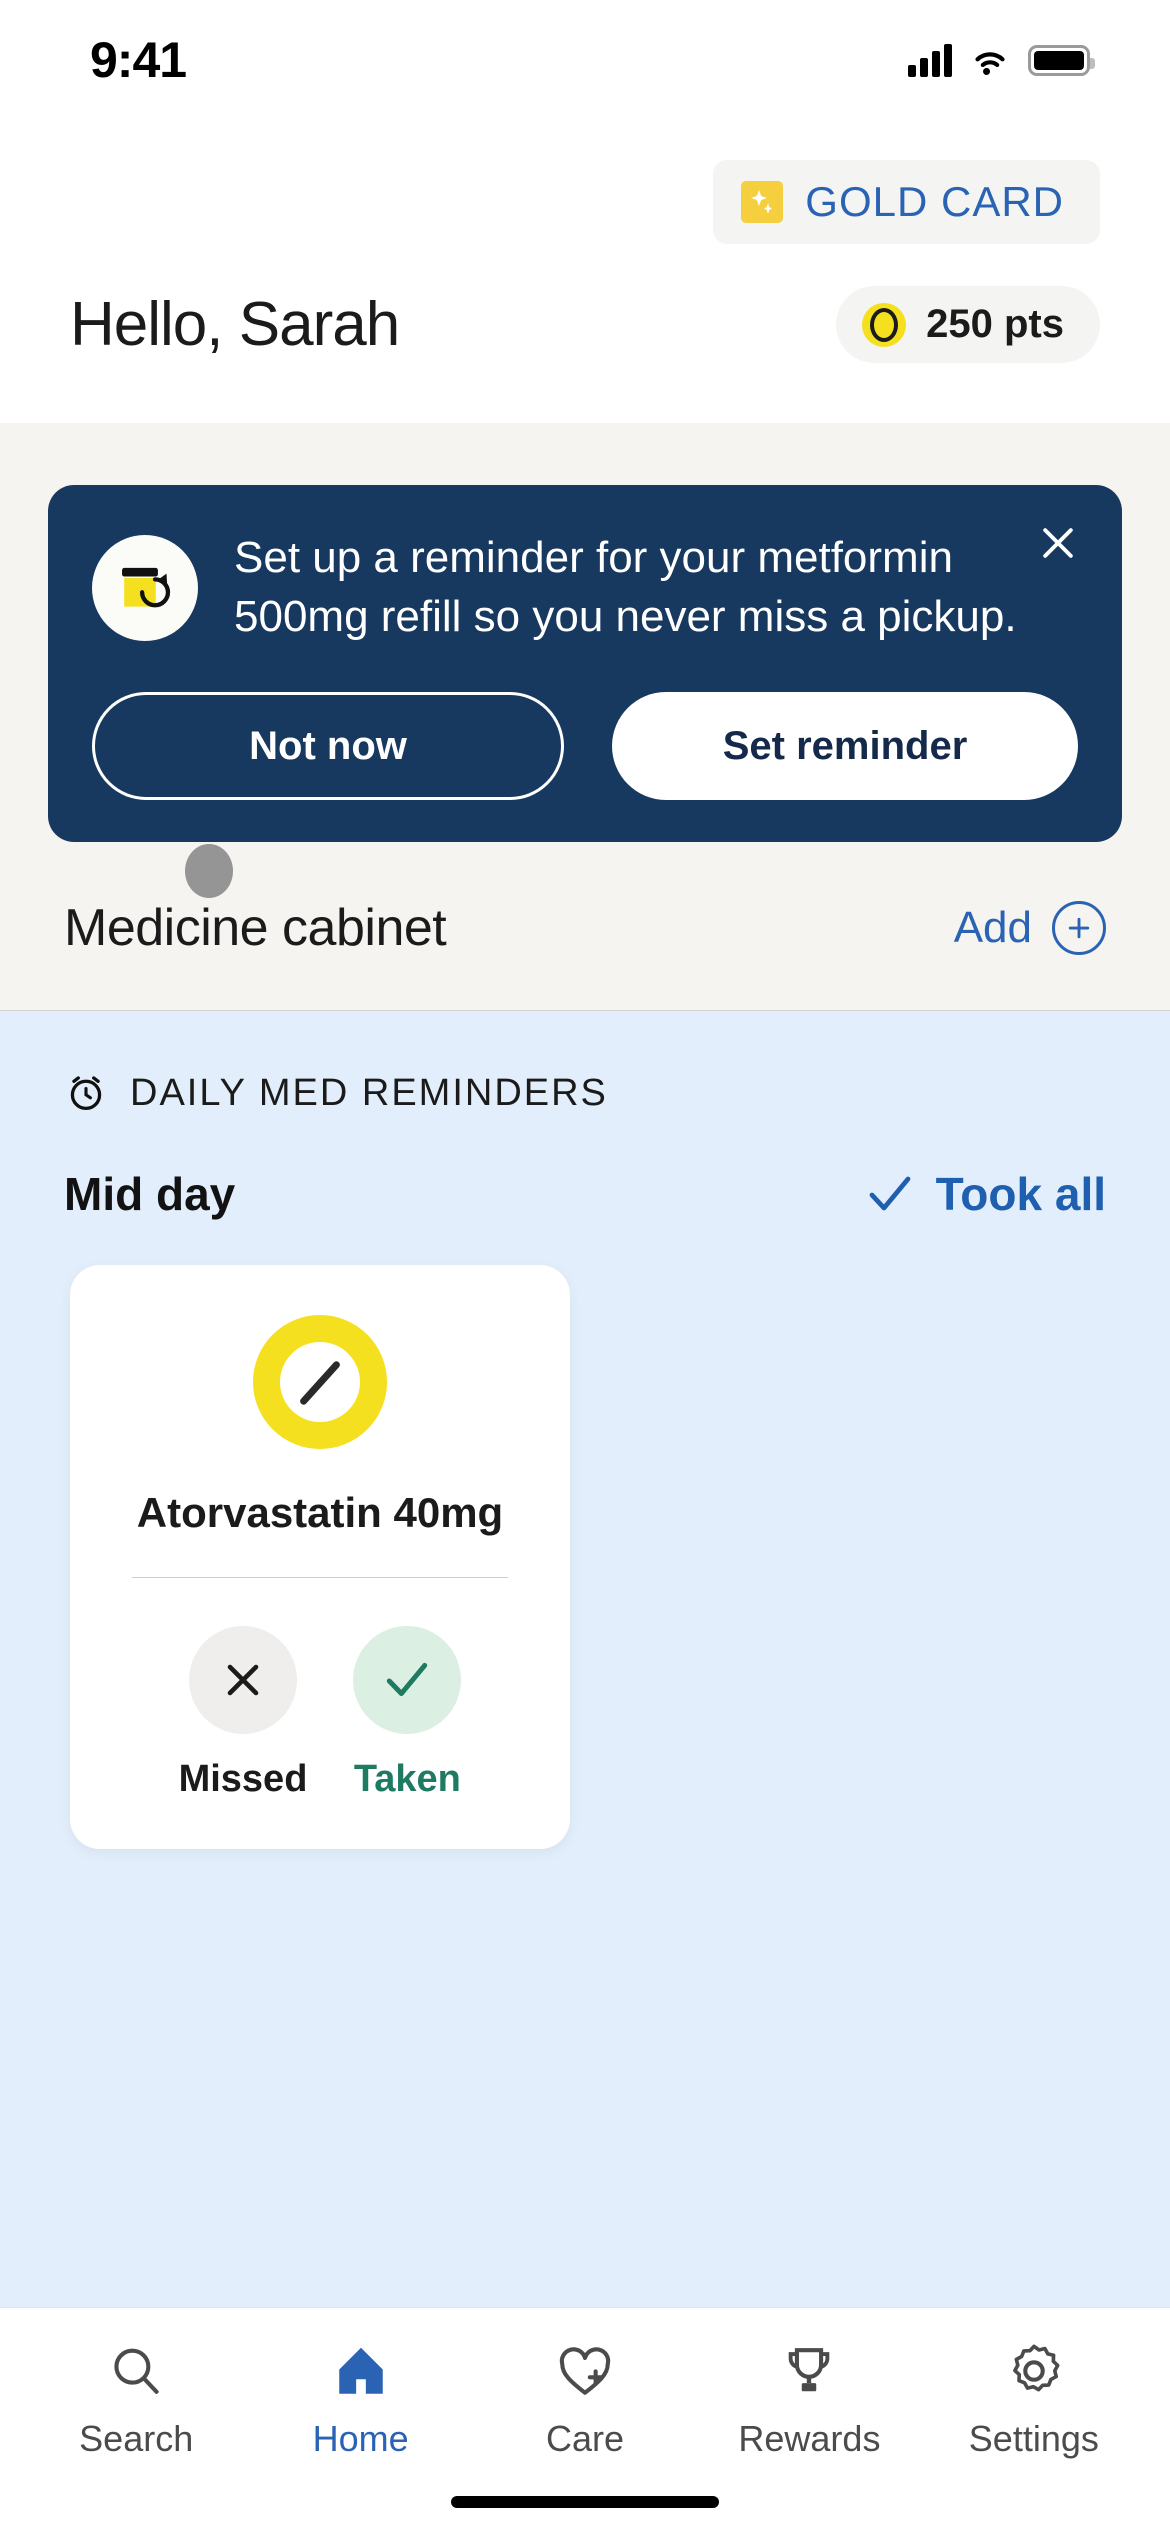  What do you see at coordinates (145, 587) in the screenshot?
I see `pill-bottle-refill-icon` at bounding box center [145, 587].